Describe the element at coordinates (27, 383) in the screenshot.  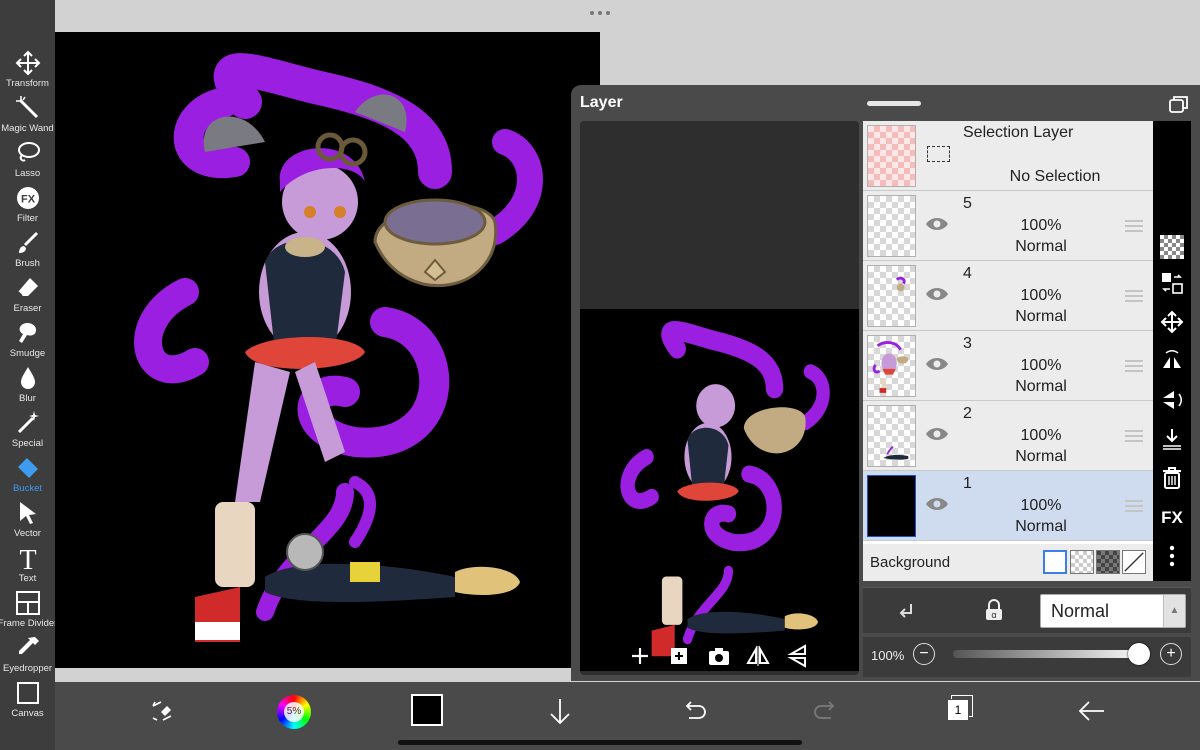
I see `tool-blur: Blur` at that location.